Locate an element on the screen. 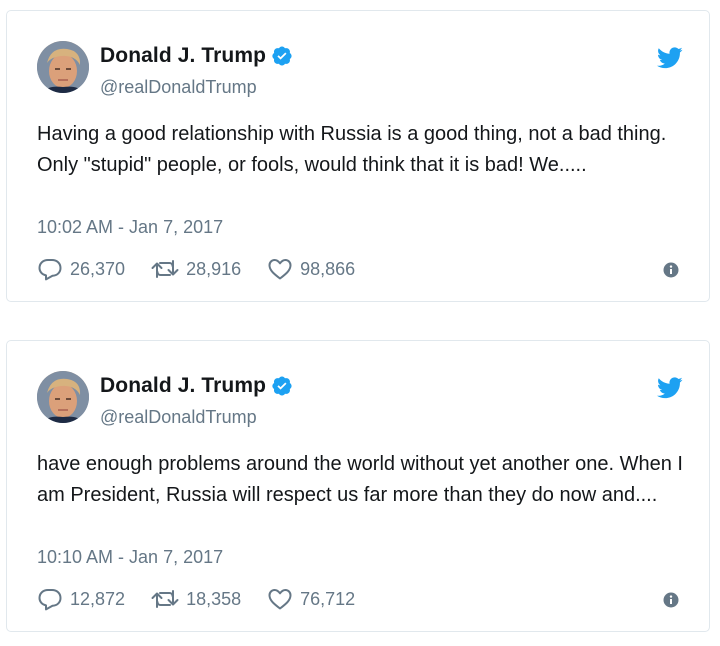 Image resolution: width=720 pixels, height=646 pixels. like-count: 76,712 is located at coordinates (328, 598).